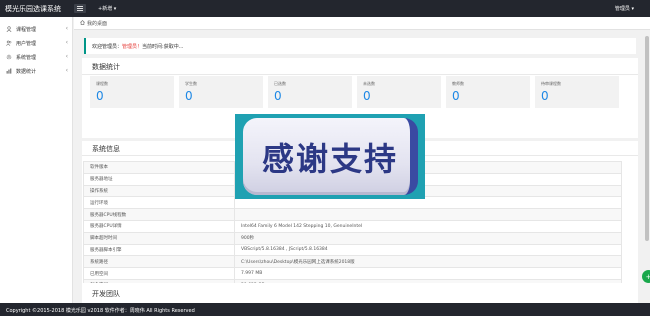 The height and width of the screenshot is (316, 650). I want to click on row-key: 操作系统, so click(159, 191).